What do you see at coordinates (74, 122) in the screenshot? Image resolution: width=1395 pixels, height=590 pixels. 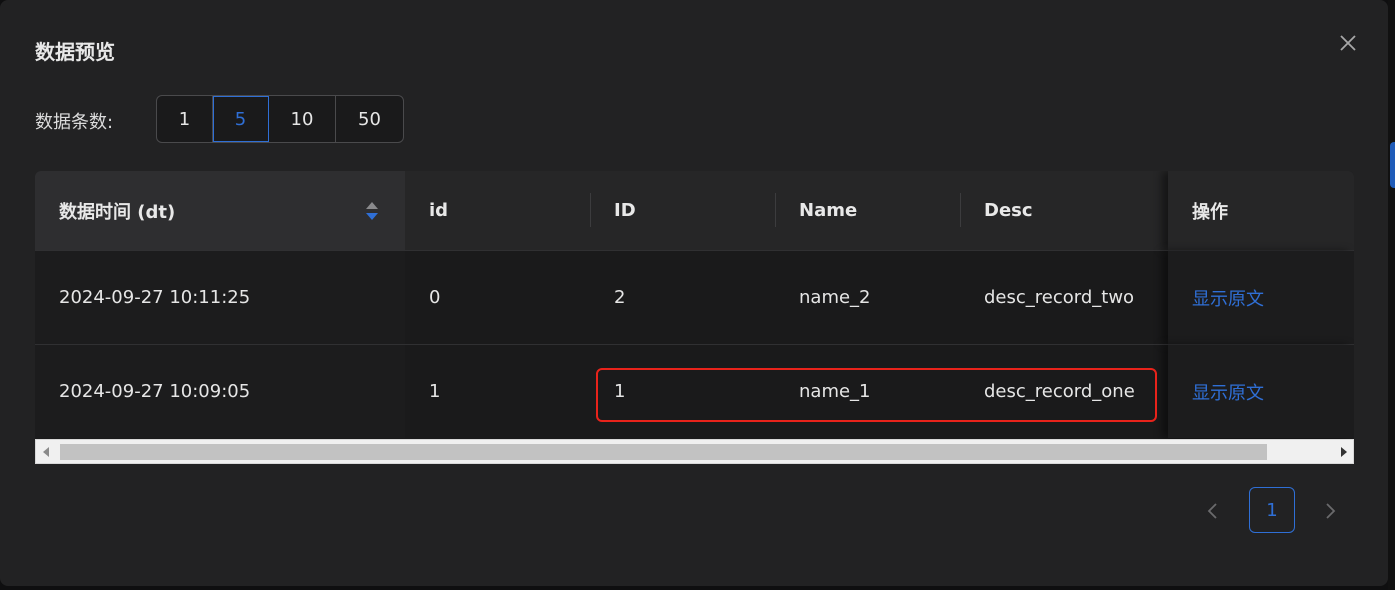 I see `row-count-label: 数据条数:` at bounding box center [74, 122].